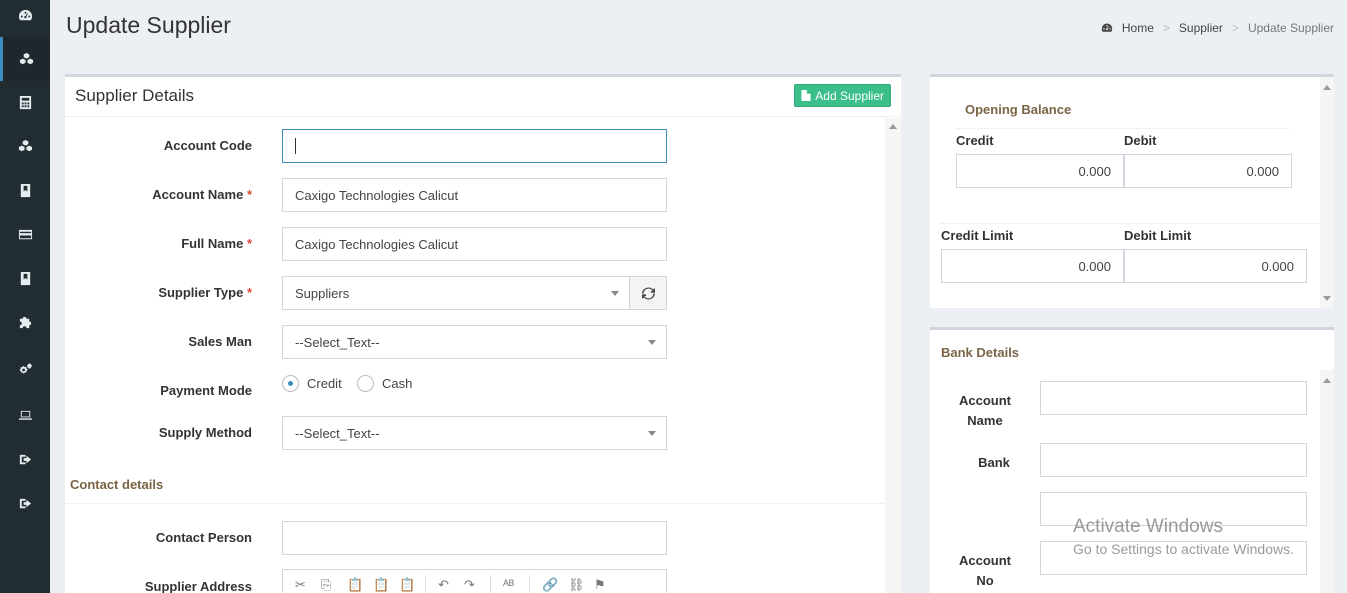 The width and height of the screenshot is (1347, 593). Describe the element at coordinates (198, 586) in the screenshot. I see `supplier-address-label: Supplier Address` at that location.